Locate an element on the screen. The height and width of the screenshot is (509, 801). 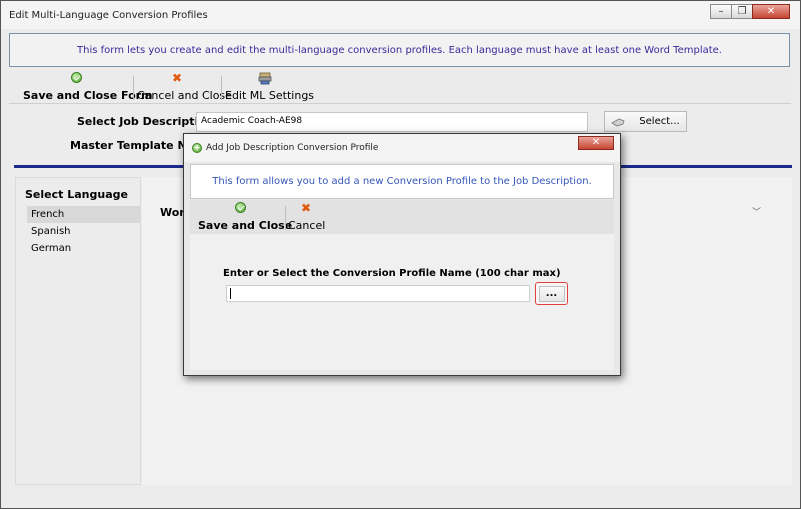
job-description-field: Academic Coach-AE98 is located at coordinates (392, 122).